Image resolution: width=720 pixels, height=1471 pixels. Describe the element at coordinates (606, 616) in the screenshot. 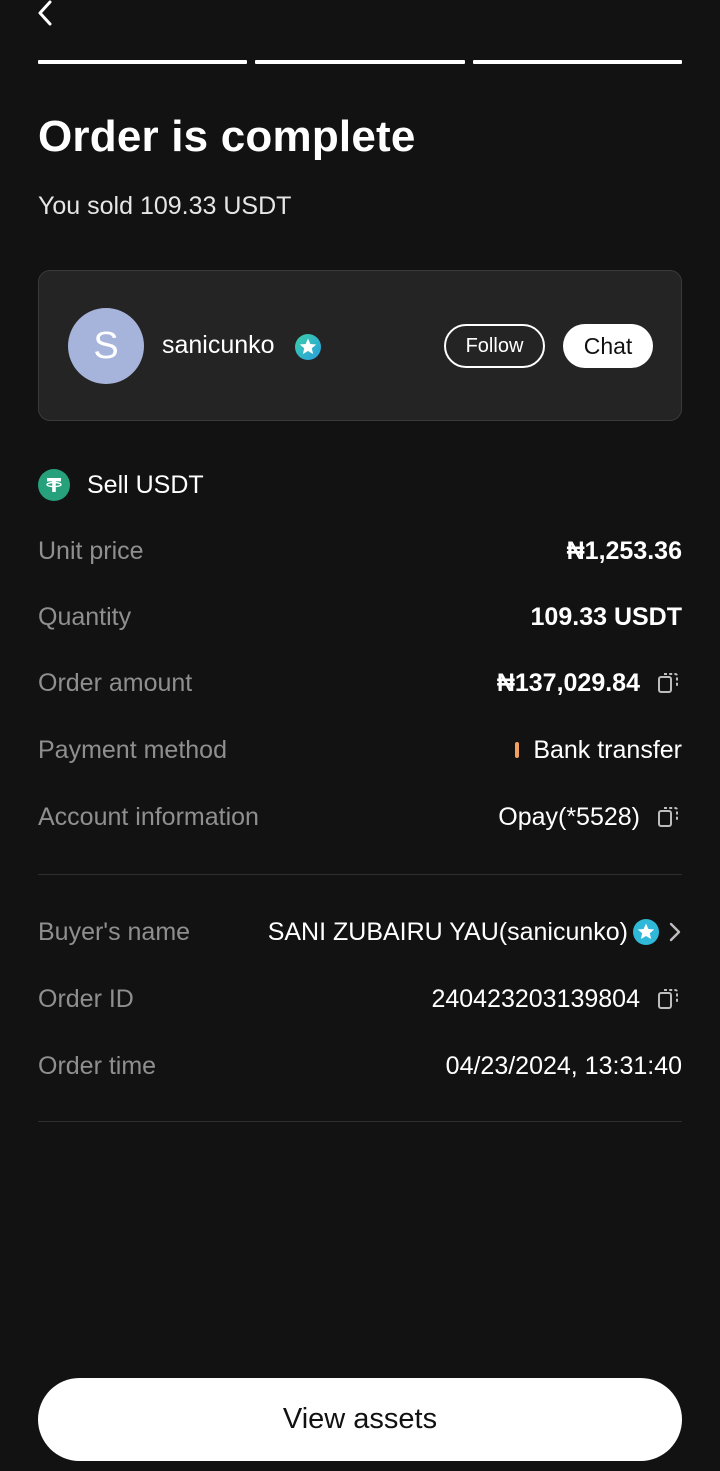

I see `quantity-value: 109.33 USDT` at that location.